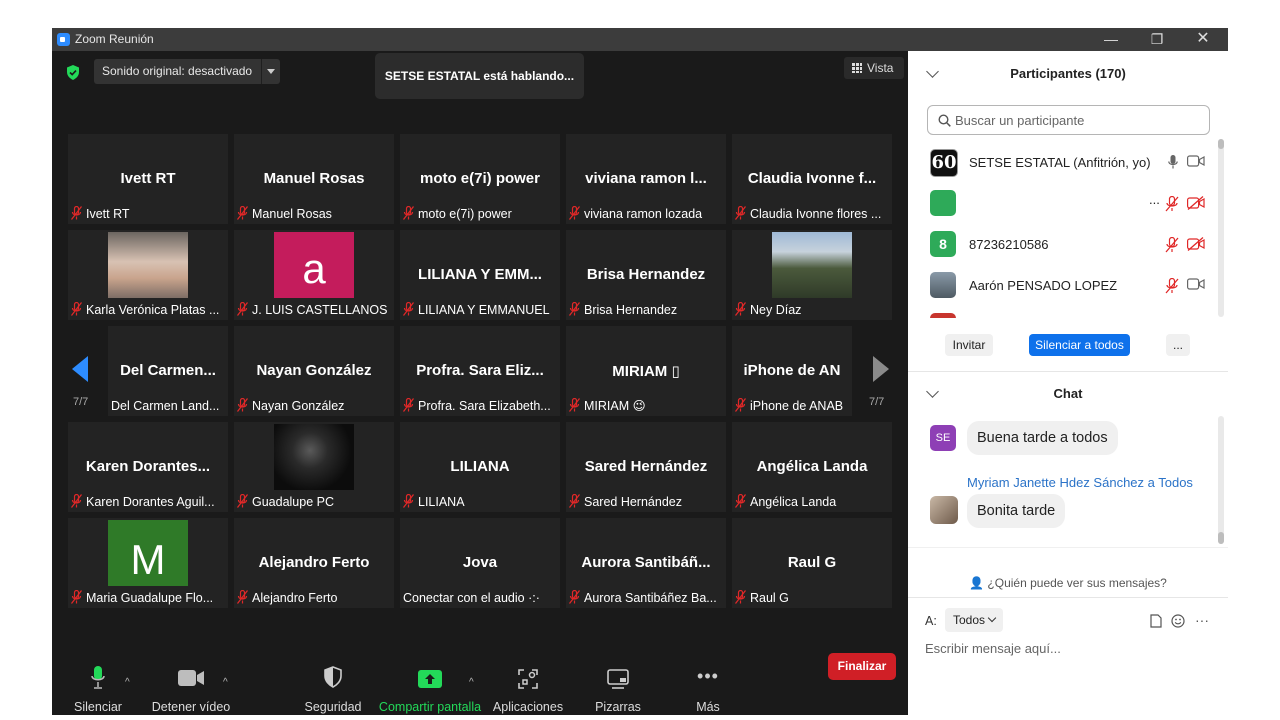  I want to click on share-screen-button: Compartir pantalla, so click(430, 677).